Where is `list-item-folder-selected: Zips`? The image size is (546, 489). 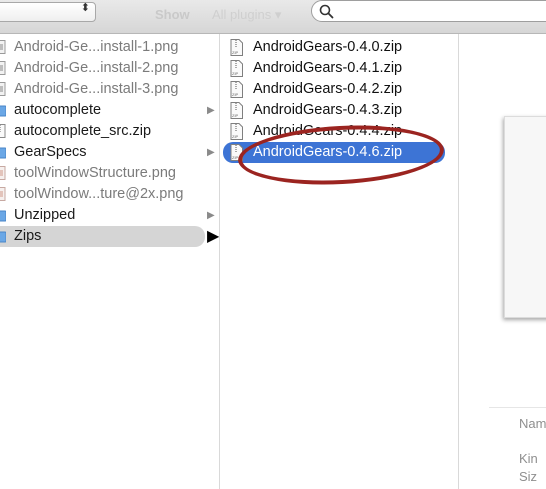
list-item-folder-selected: Zips is located at coordinates (102, 236).